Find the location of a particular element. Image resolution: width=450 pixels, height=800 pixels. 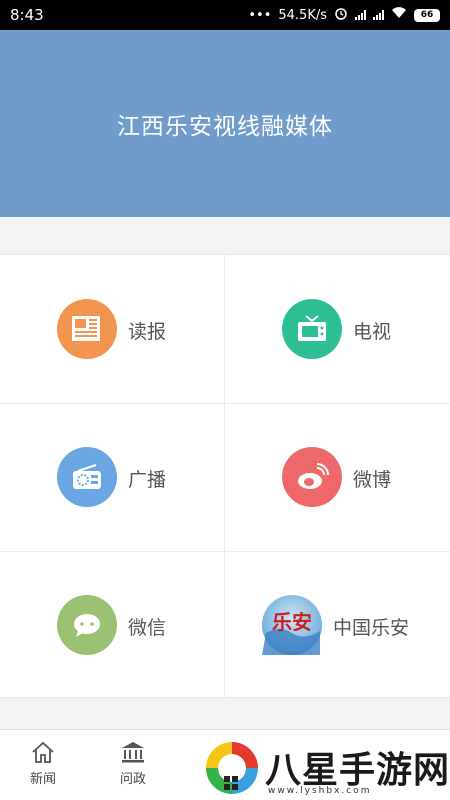

government-icon is located at coordinates (133, 752).